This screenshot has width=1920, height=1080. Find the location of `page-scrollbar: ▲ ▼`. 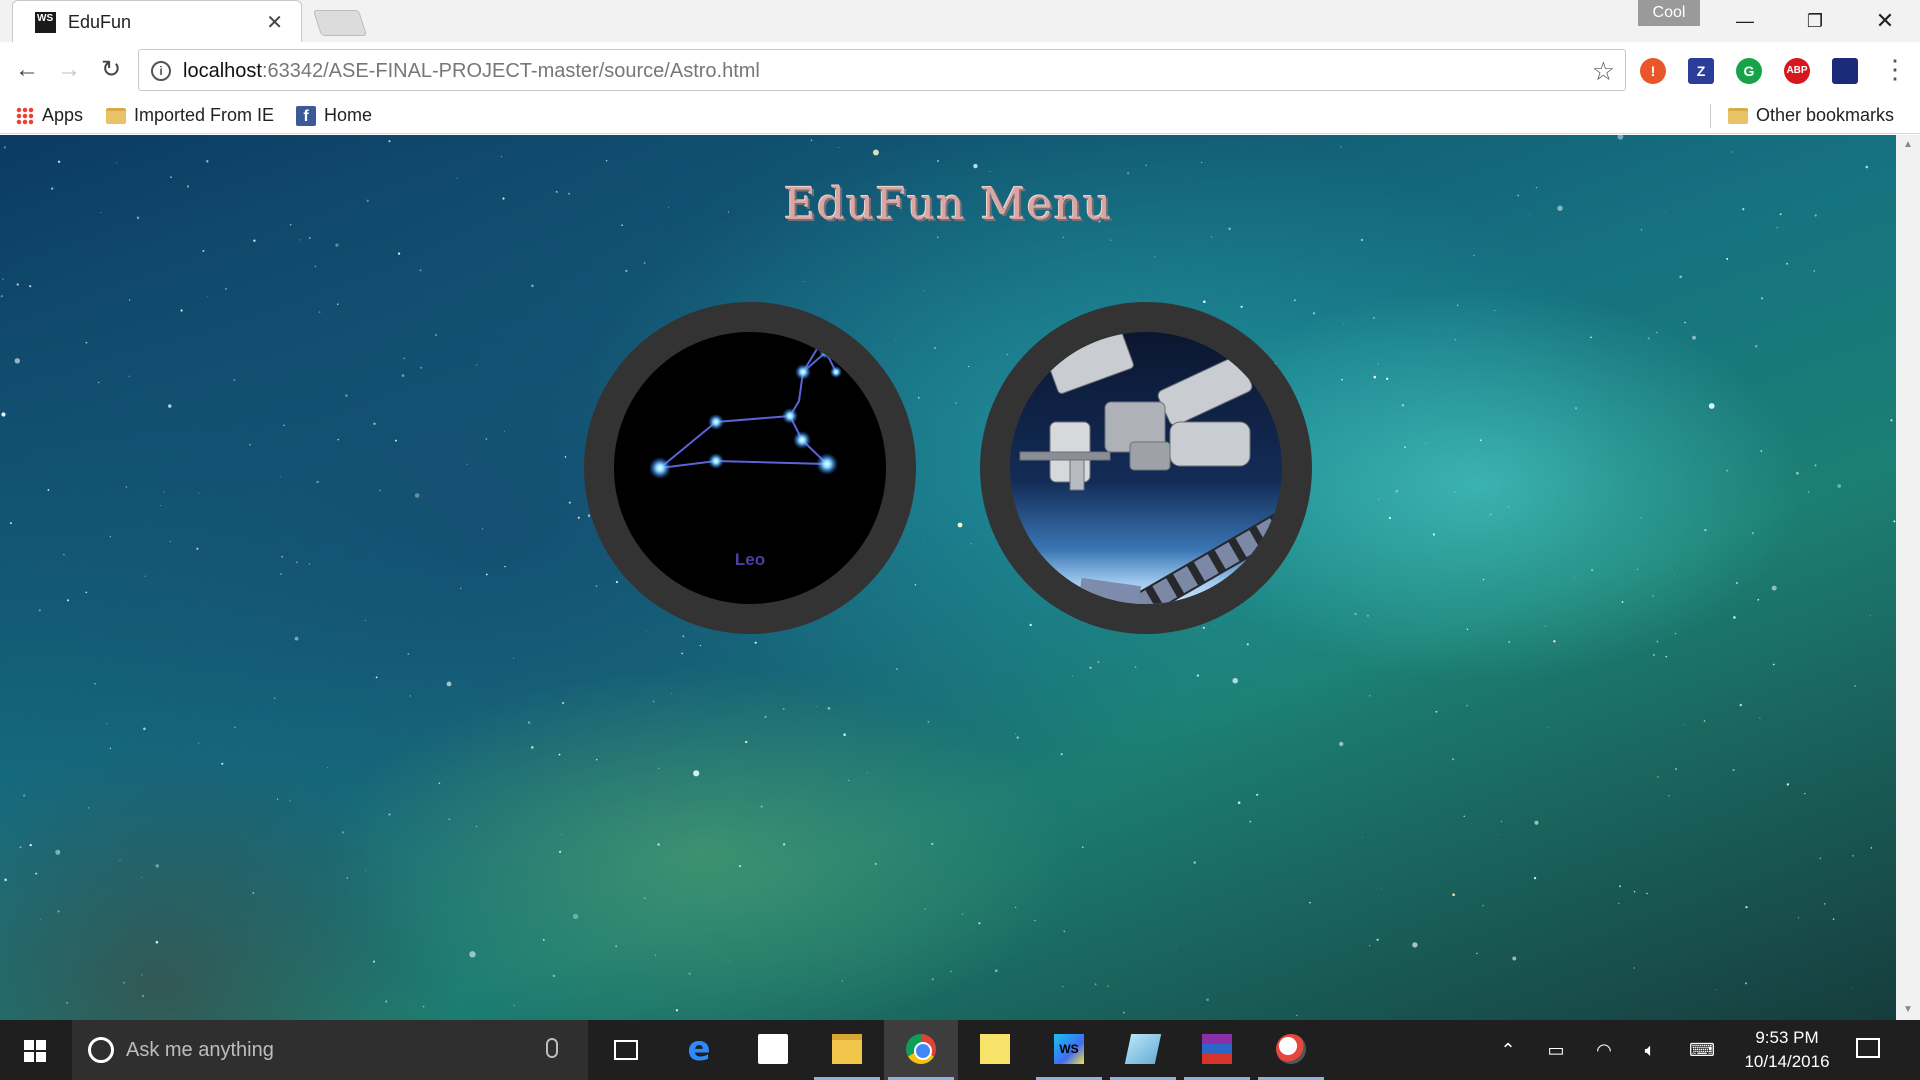

page-scrollbar: ▲ ▼ is located at coordinates (1908, 577).